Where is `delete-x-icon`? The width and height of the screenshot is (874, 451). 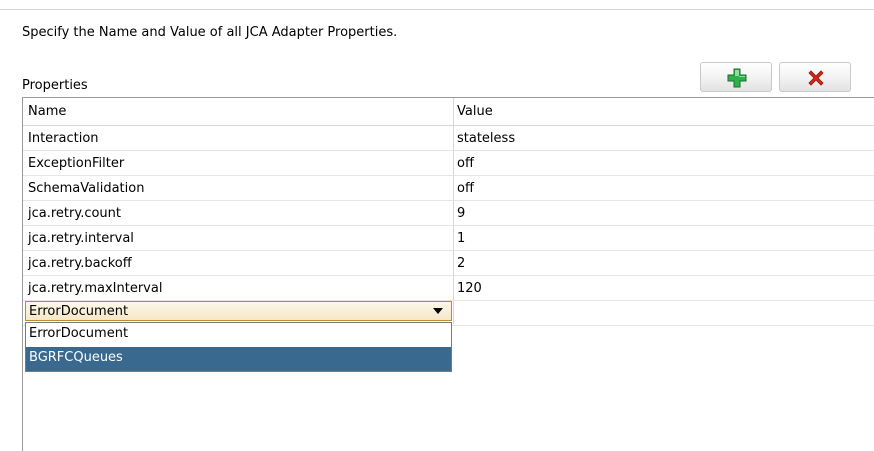
delete-x-icon is located at coordinates (816, 78).